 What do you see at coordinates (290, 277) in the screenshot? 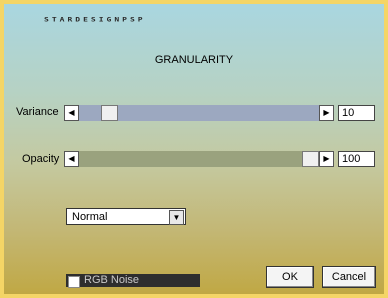
I see `ok-button: OK` at bounding box center [290, 277].